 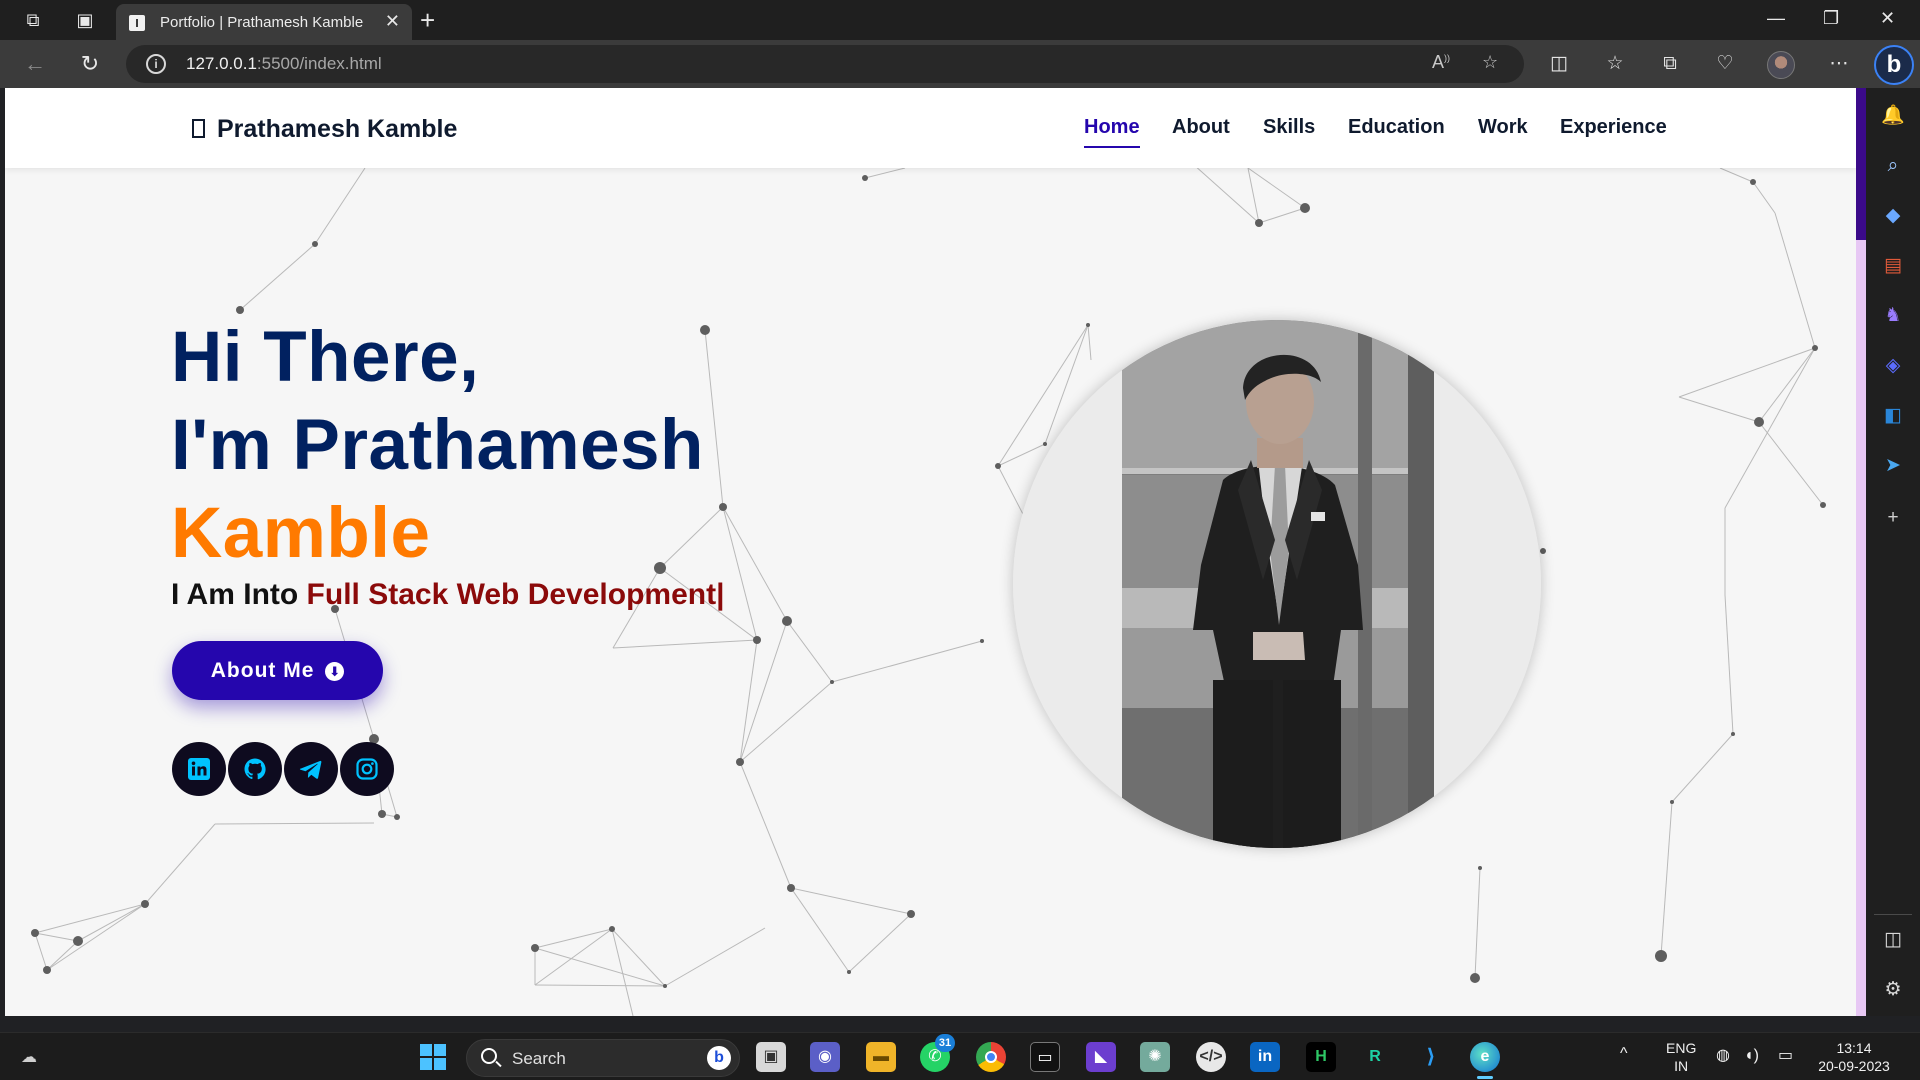 I want to click on show-hidden-icons-icon: ^, so click(x=1624, y=1054).